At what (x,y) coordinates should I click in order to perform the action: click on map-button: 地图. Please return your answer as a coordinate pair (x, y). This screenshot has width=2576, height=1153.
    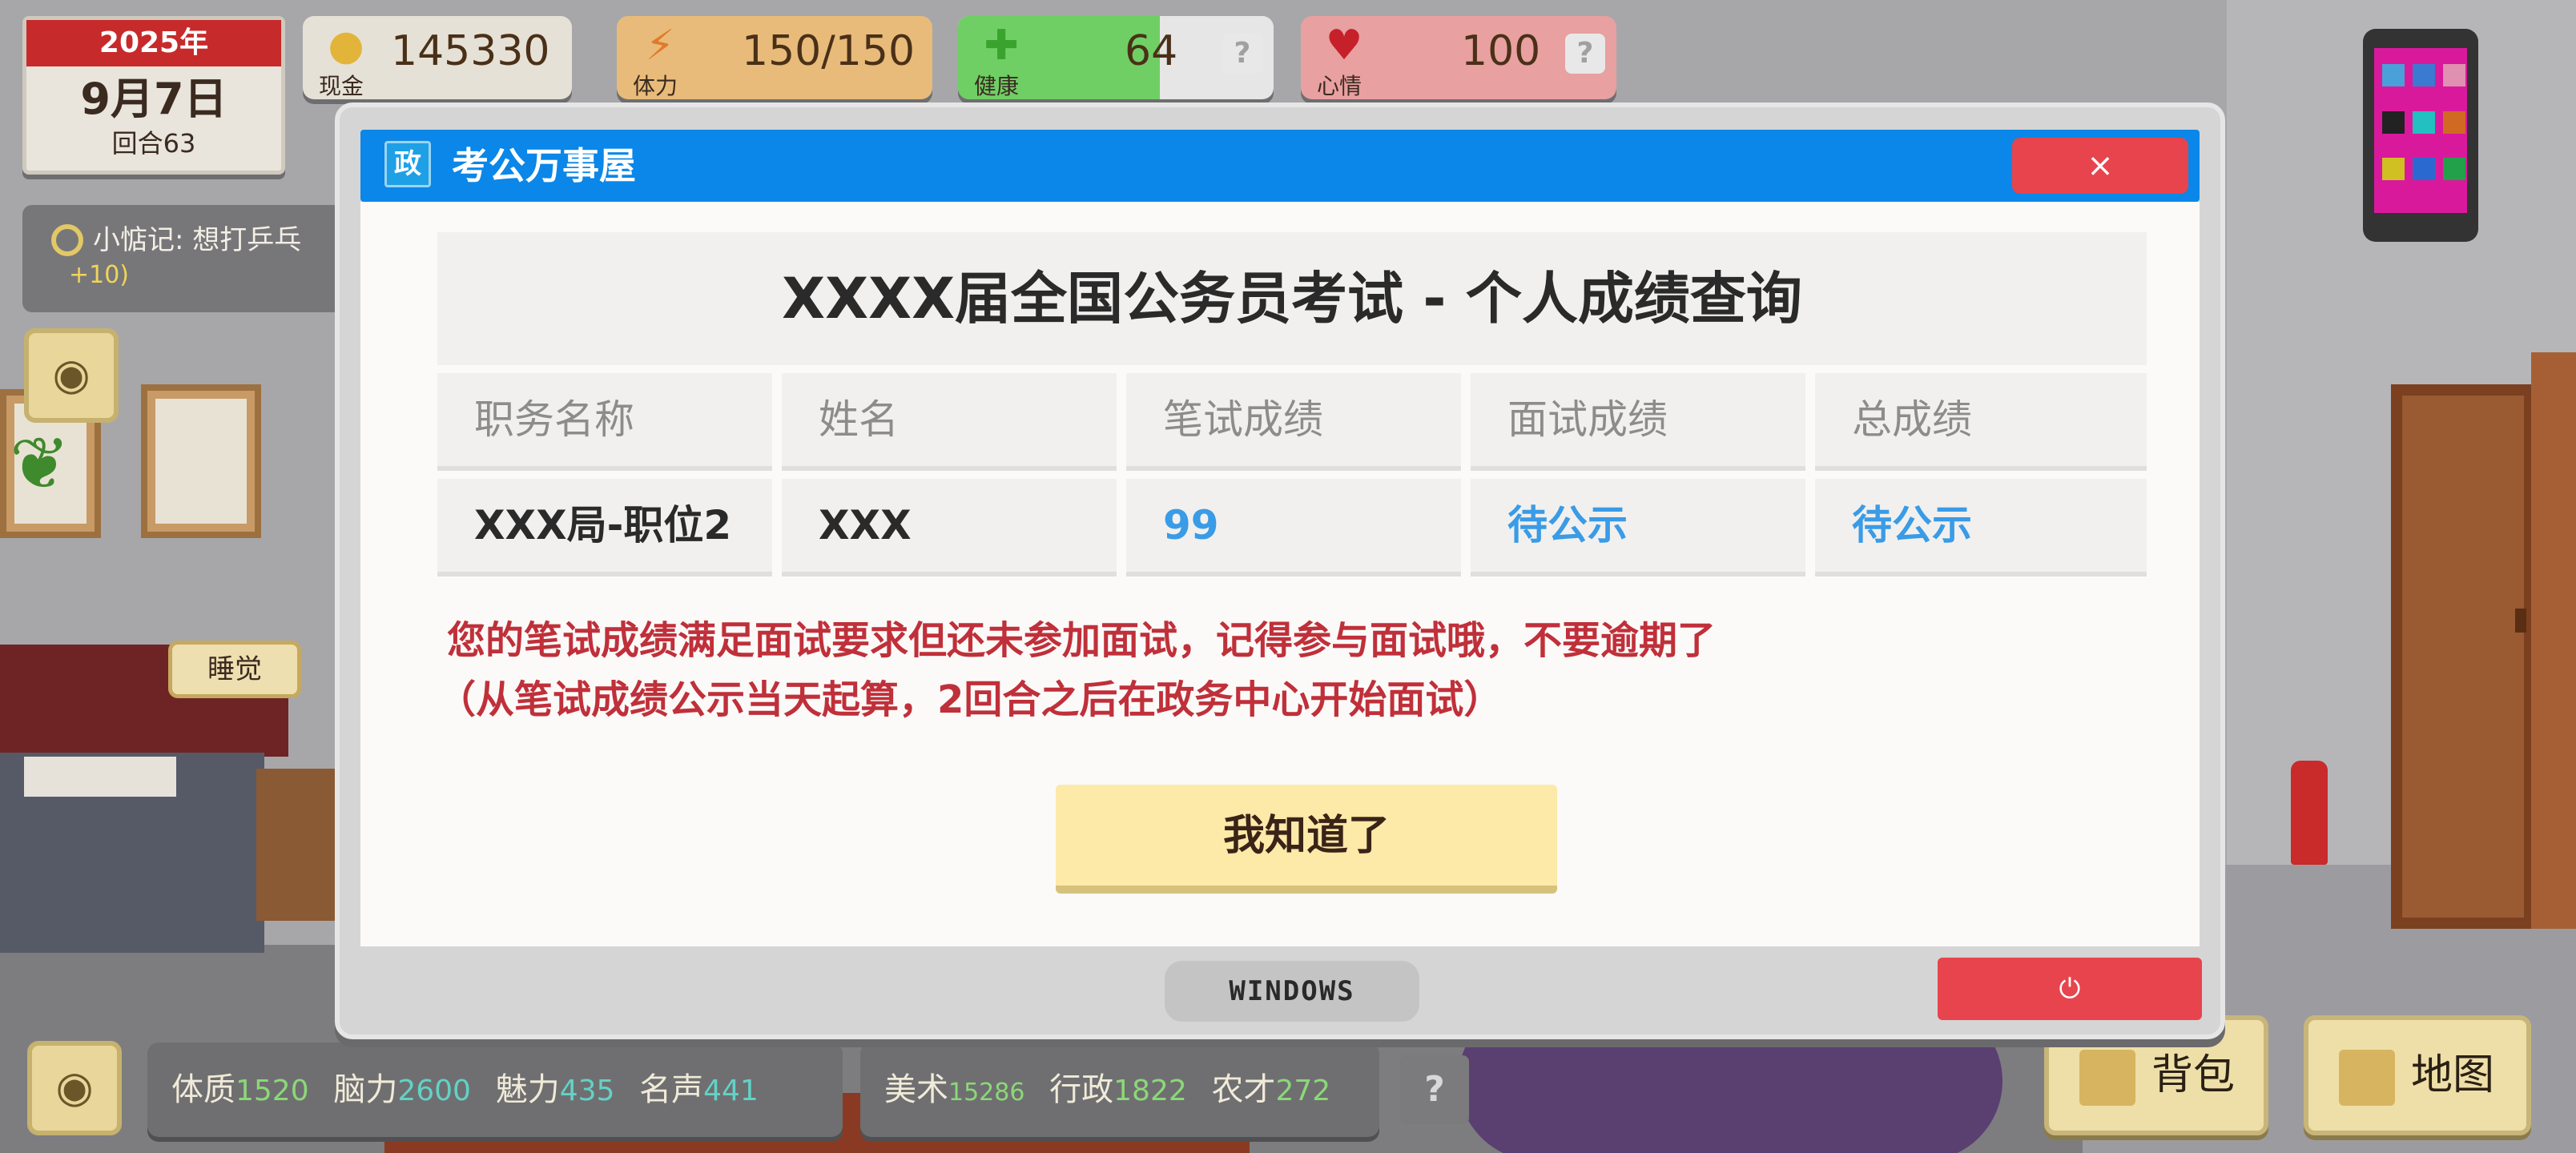
    Looking at the image, I should click on (2417, 1075).